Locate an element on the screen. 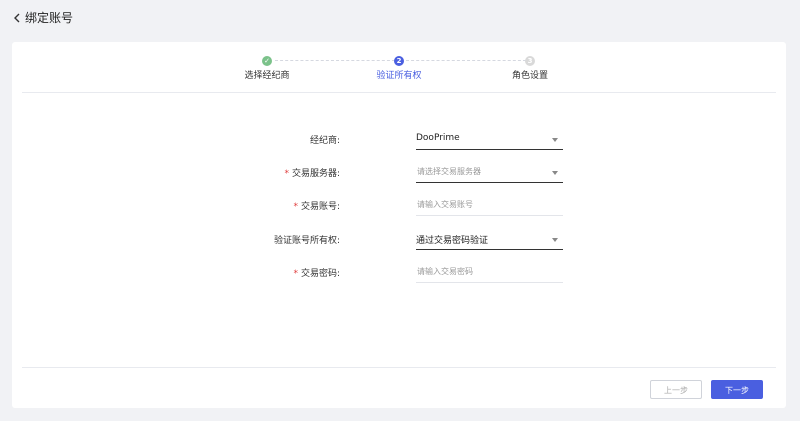 The width and height of the screenshot is (800, 421). previous-step-button: 上一步 is located at coordinates (676, 389).